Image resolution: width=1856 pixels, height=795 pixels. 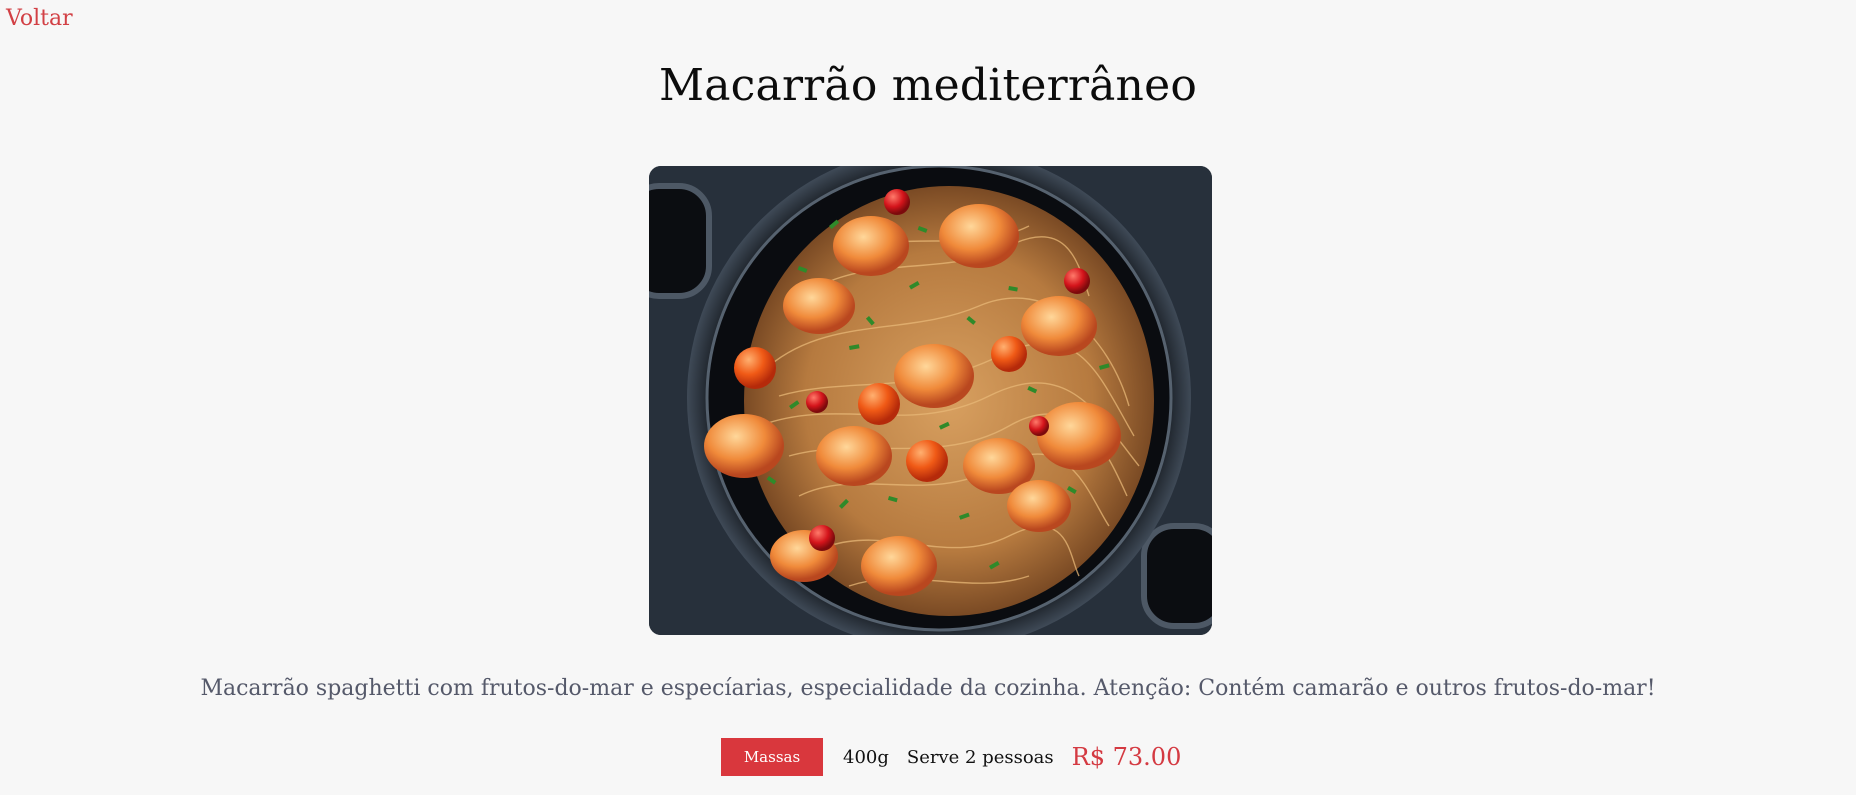 What do you see at coordinates (1126, 757) in the screenshot?
I see `dish-price: R$ 73.00` at bounding box center [1126, 757].